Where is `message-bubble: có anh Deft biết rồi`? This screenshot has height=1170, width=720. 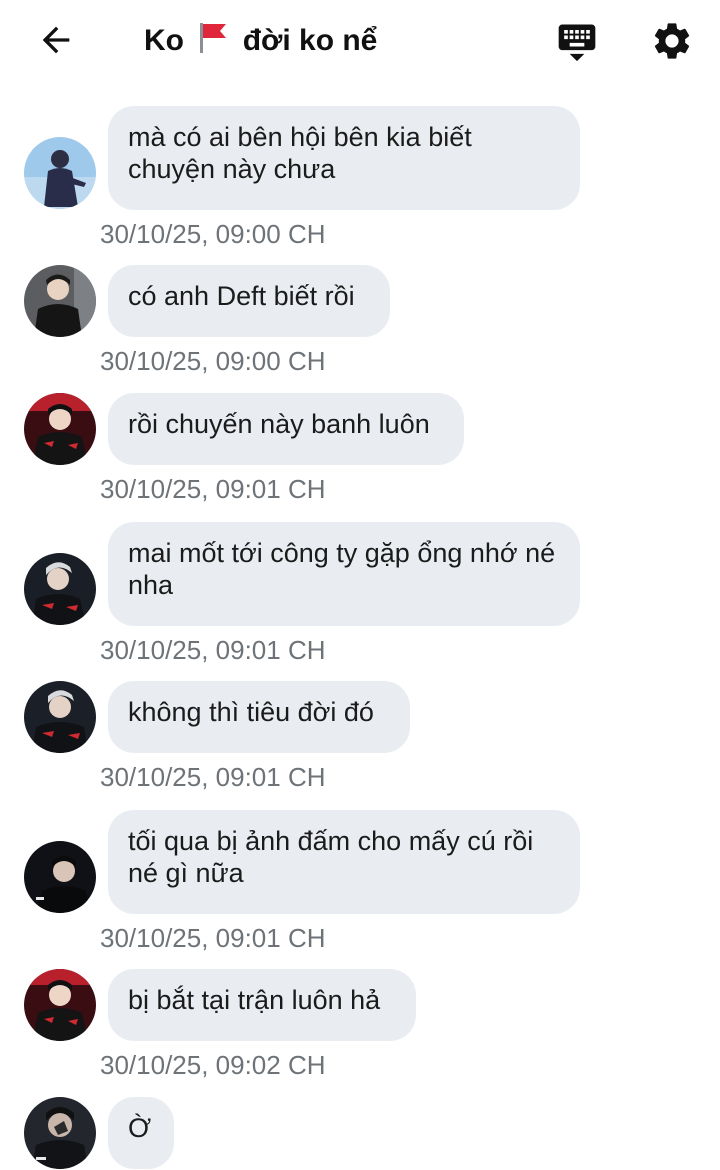 message-bubble: có anh Deft biết rồi is located at coordinates (249, 301).